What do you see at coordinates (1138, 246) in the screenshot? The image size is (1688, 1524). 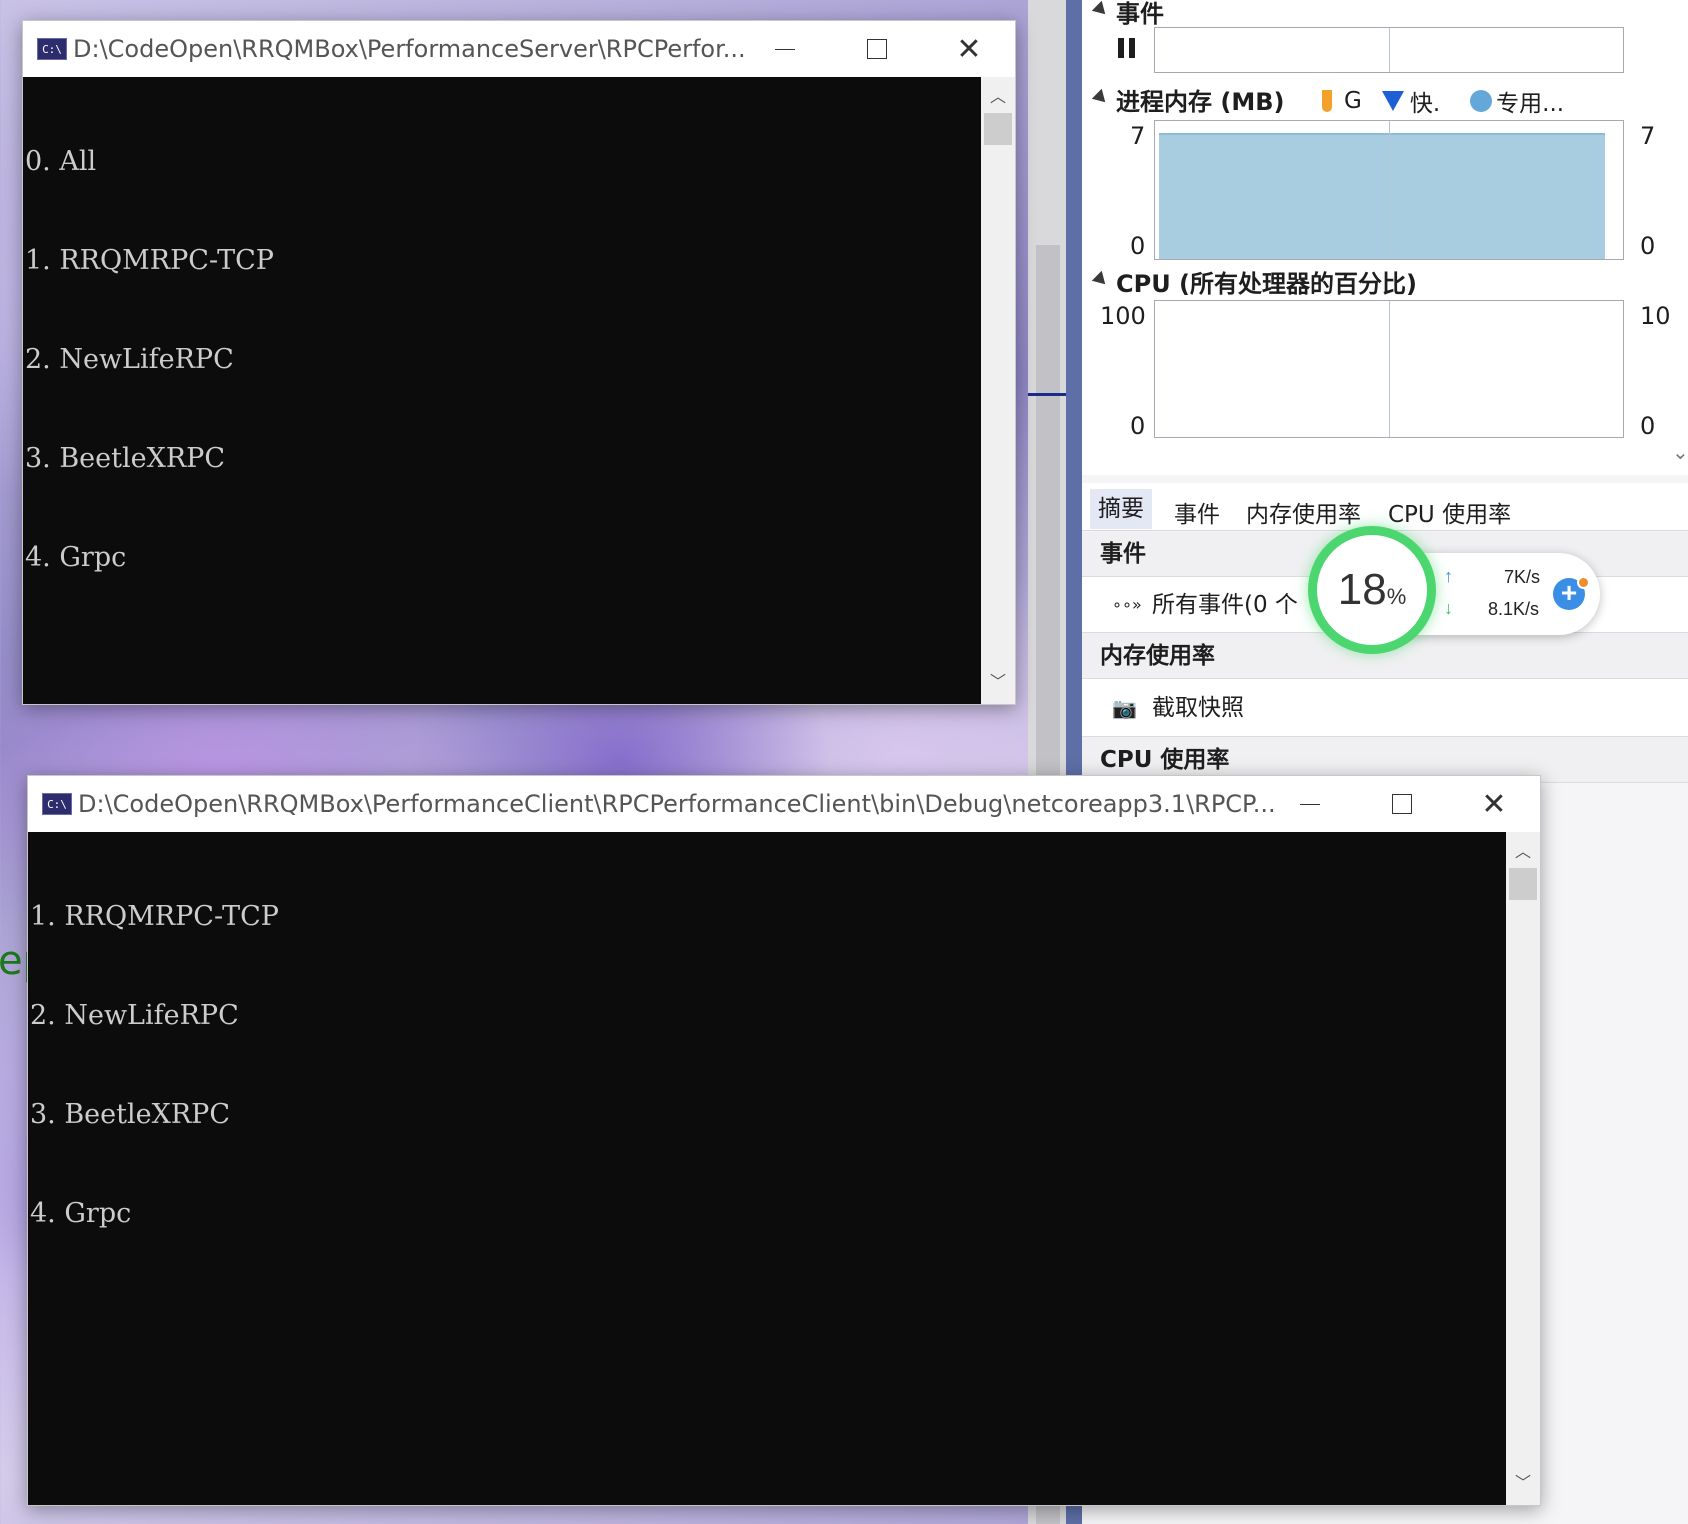 I see `memory-axis-left-bottom: 0` at bounding box center [1138, 246].